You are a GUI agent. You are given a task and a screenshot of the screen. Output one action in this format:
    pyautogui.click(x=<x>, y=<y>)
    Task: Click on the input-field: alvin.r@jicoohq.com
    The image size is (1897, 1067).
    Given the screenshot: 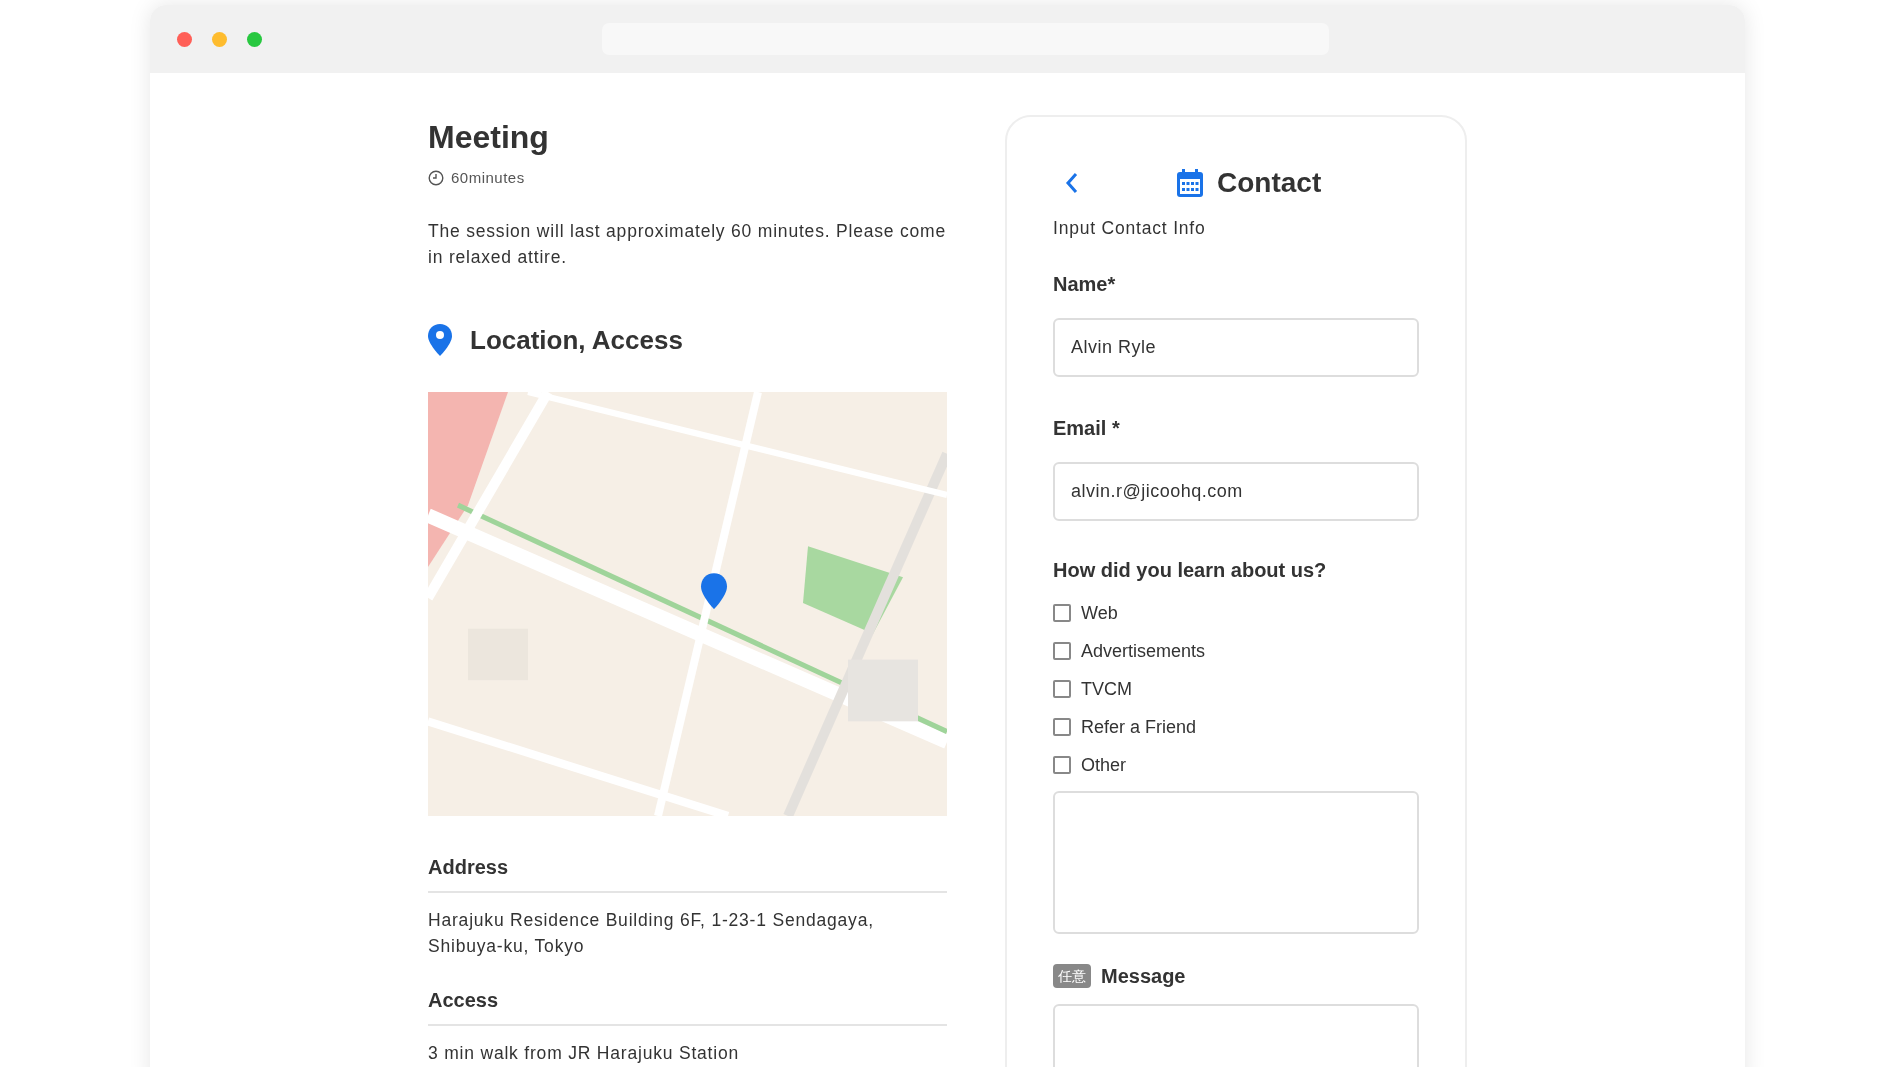 What is the action you would take?
    pyautogui.click(x=1236, y=491)
    